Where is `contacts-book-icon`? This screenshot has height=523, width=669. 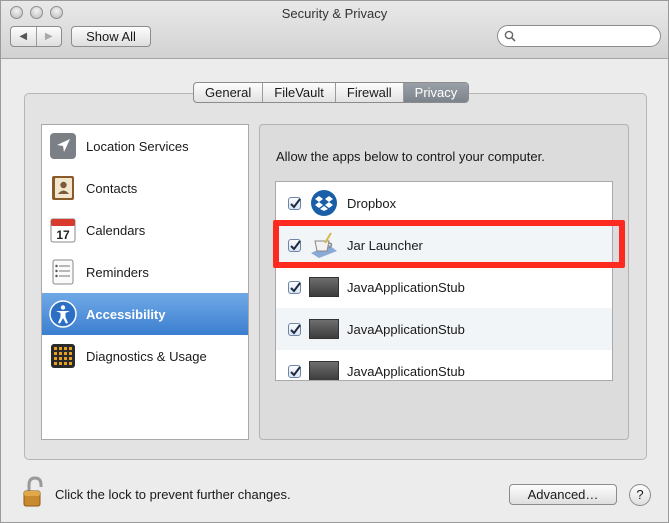 contacts-book-icon is located at coordinates (63, 188).